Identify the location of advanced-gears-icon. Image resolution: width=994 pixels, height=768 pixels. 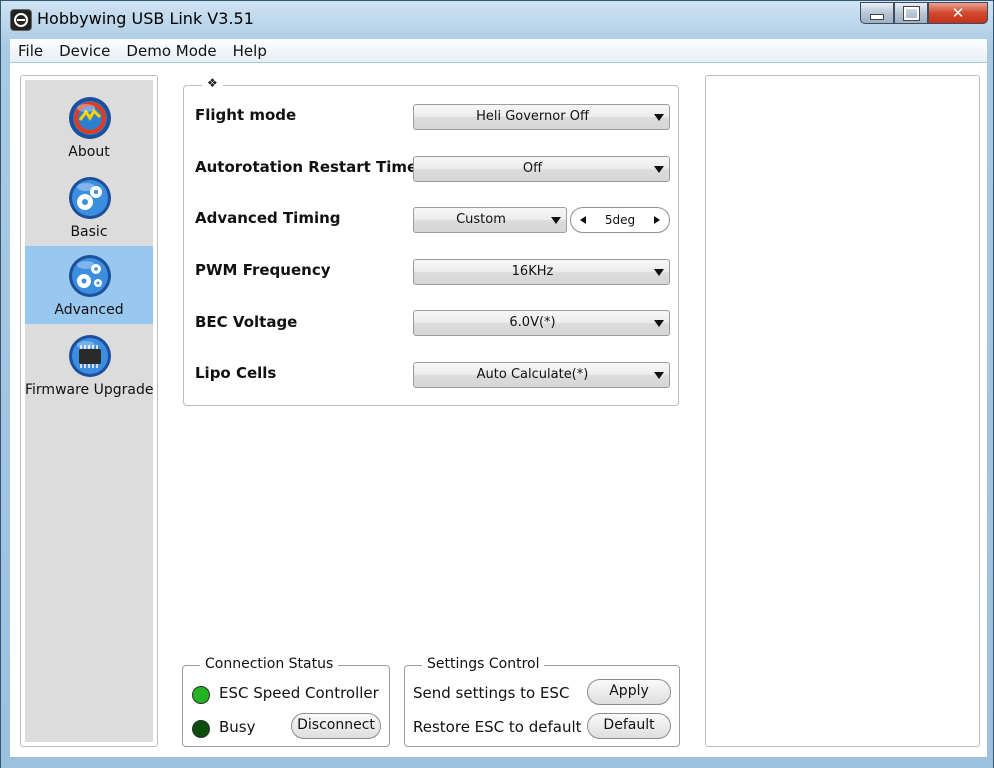
(90, 276).